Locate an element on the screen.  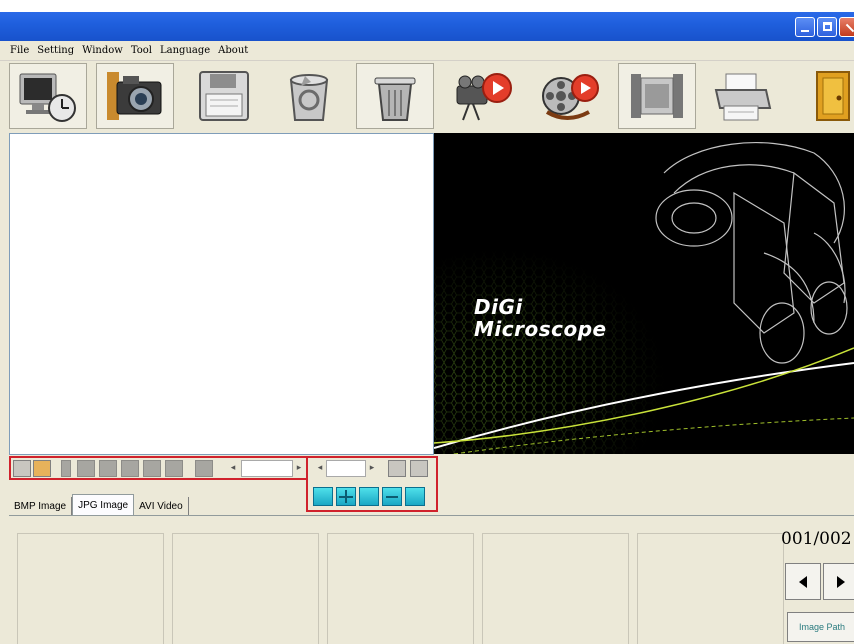
snapshot-icon is located at coordinates (22, 468).